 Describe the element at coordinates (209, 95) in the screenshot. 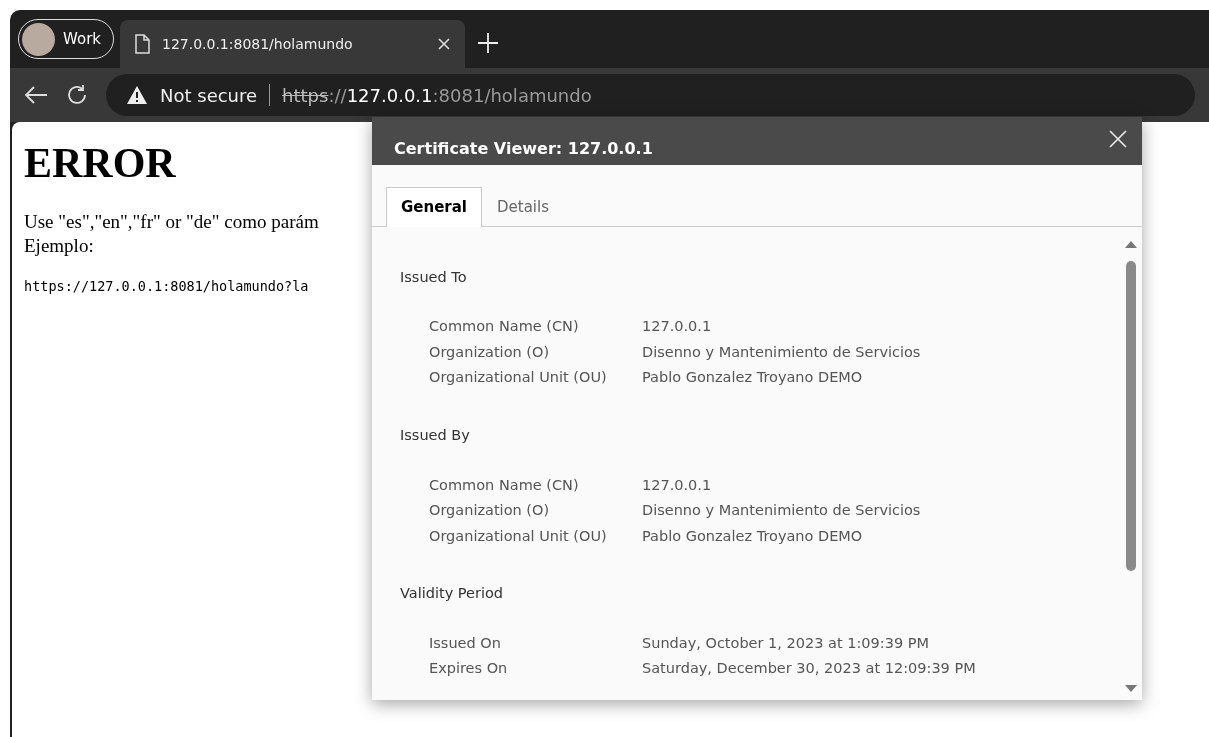

I see `security-label: Not secure` at that location.